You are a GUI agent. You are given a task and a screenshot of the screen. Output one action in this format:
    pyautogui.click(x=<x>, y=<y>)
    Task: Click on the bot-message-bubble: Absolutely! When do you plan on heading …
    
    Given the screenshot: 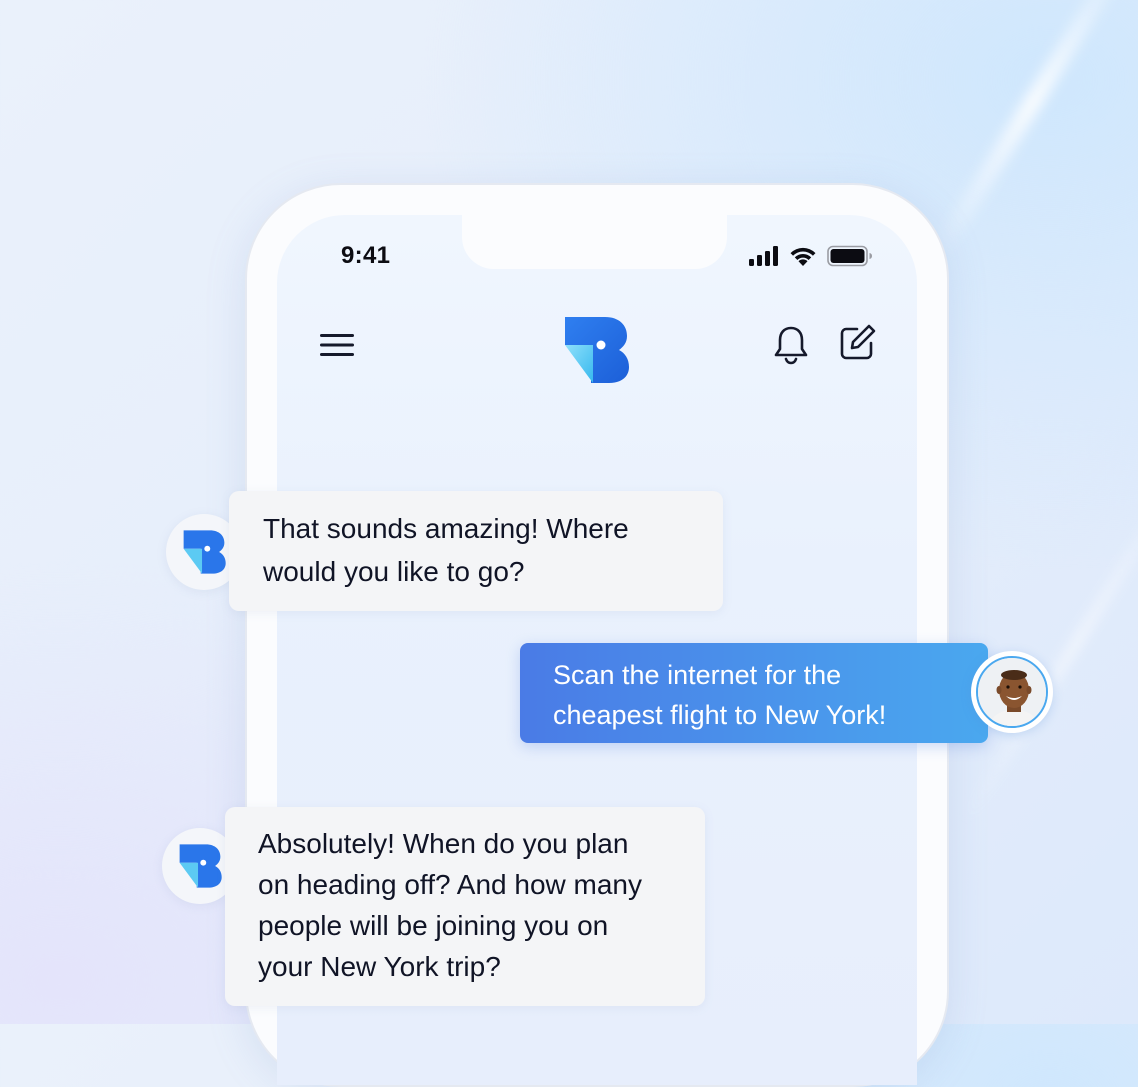 What is the action you would take?
    pyautogui.click(x=465, y=906)
    